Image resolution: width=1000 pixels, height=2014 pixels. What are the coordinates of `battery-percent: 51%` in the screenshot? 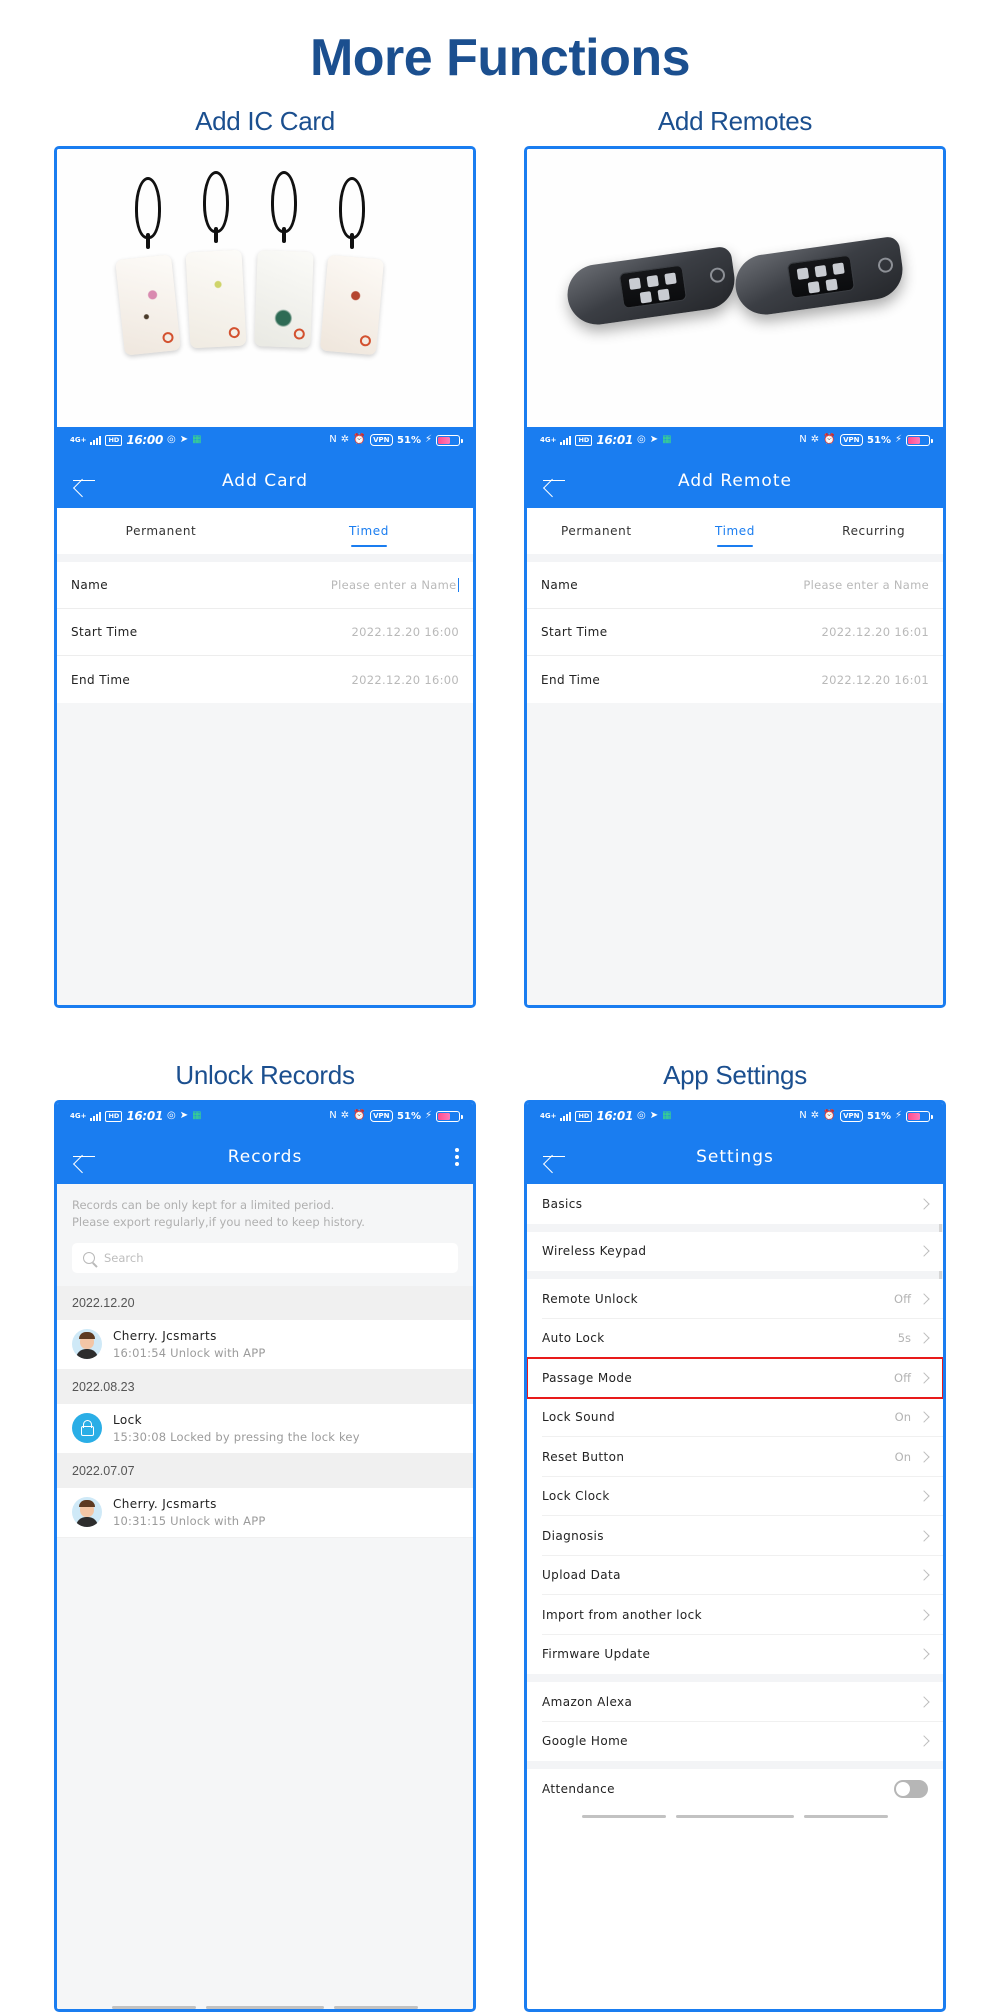 It's located at (409, 1116).